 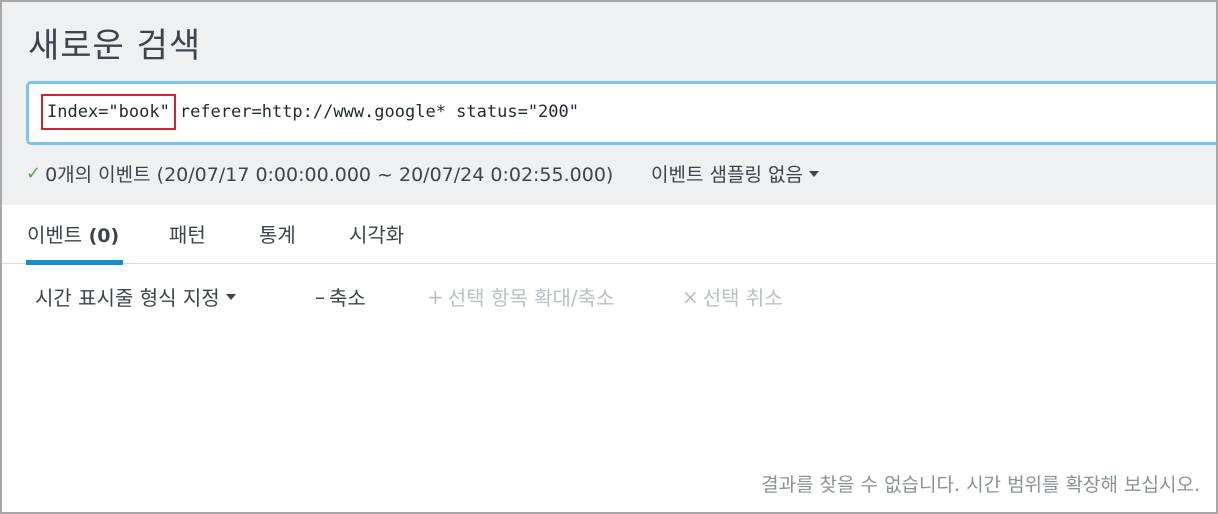 I want to click on check-icon: ✓, so click(x=34, y=173).